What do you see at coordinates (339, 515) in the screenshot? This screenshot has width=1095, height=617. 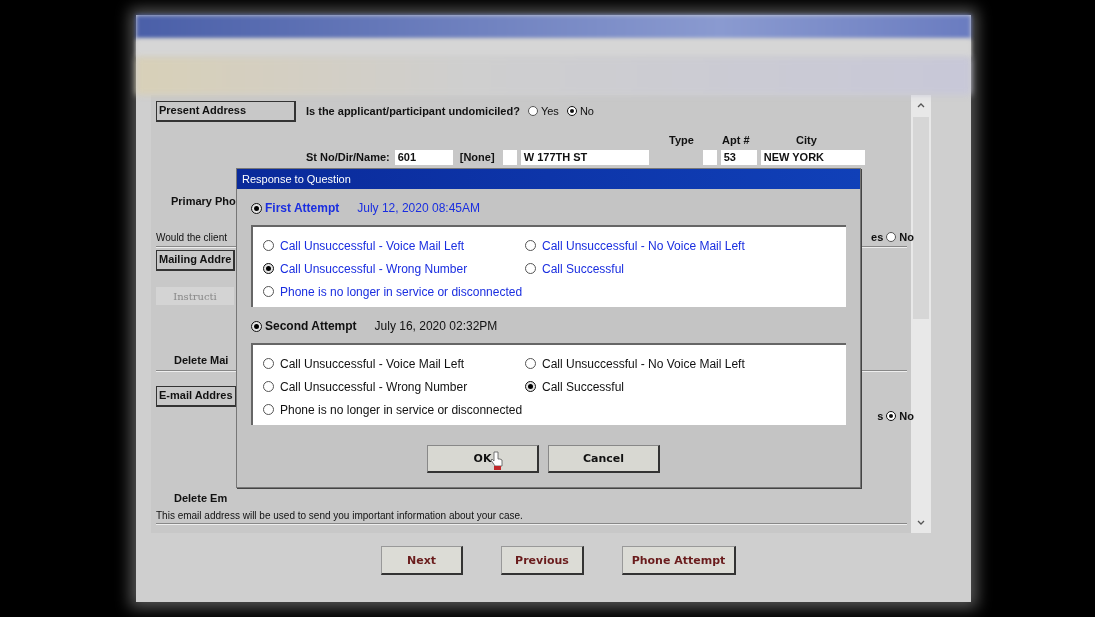 I see `note-text: This email address will be used to send you important information about your case.` at bounding box center [339, 515].